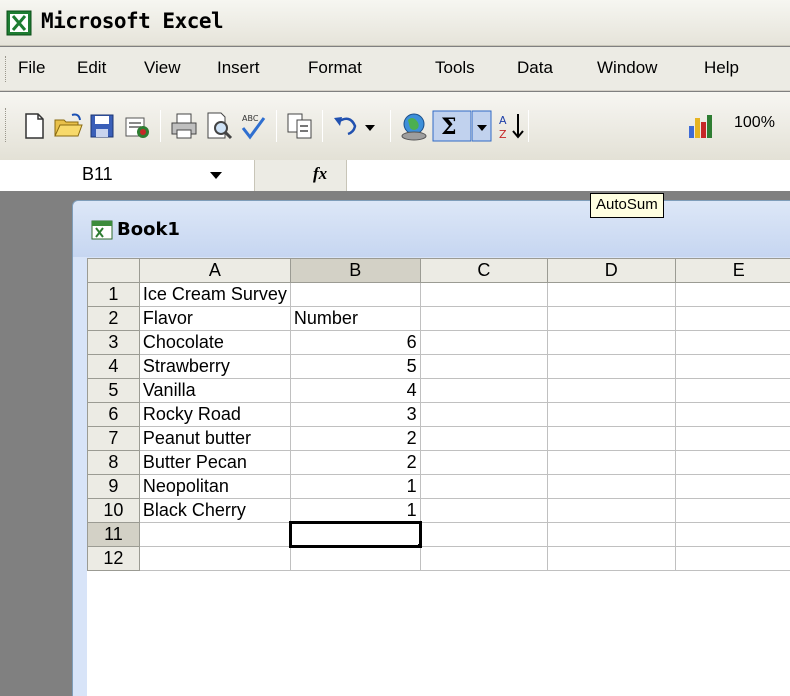 This screenshot has height=696, width=790. I want to click on cell-d5, so click(611, 390).